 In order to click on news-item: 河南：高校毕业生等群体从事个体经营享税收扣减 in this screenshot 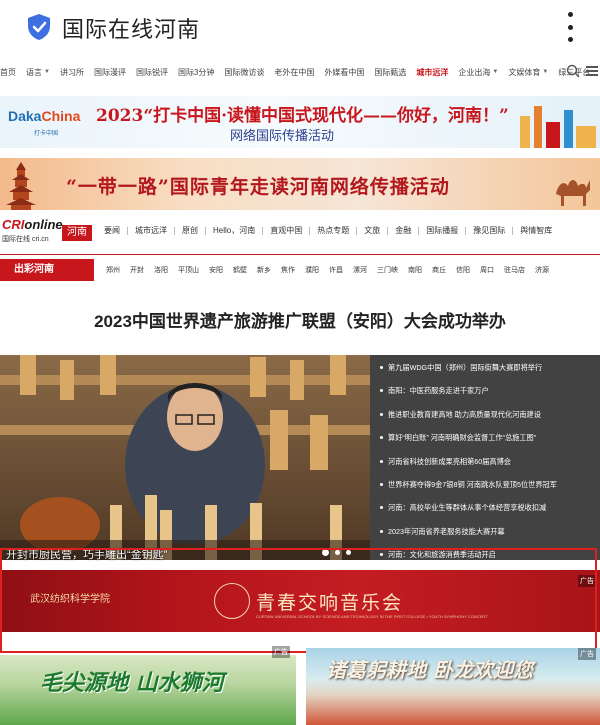, I will do `click(487, 514)`.